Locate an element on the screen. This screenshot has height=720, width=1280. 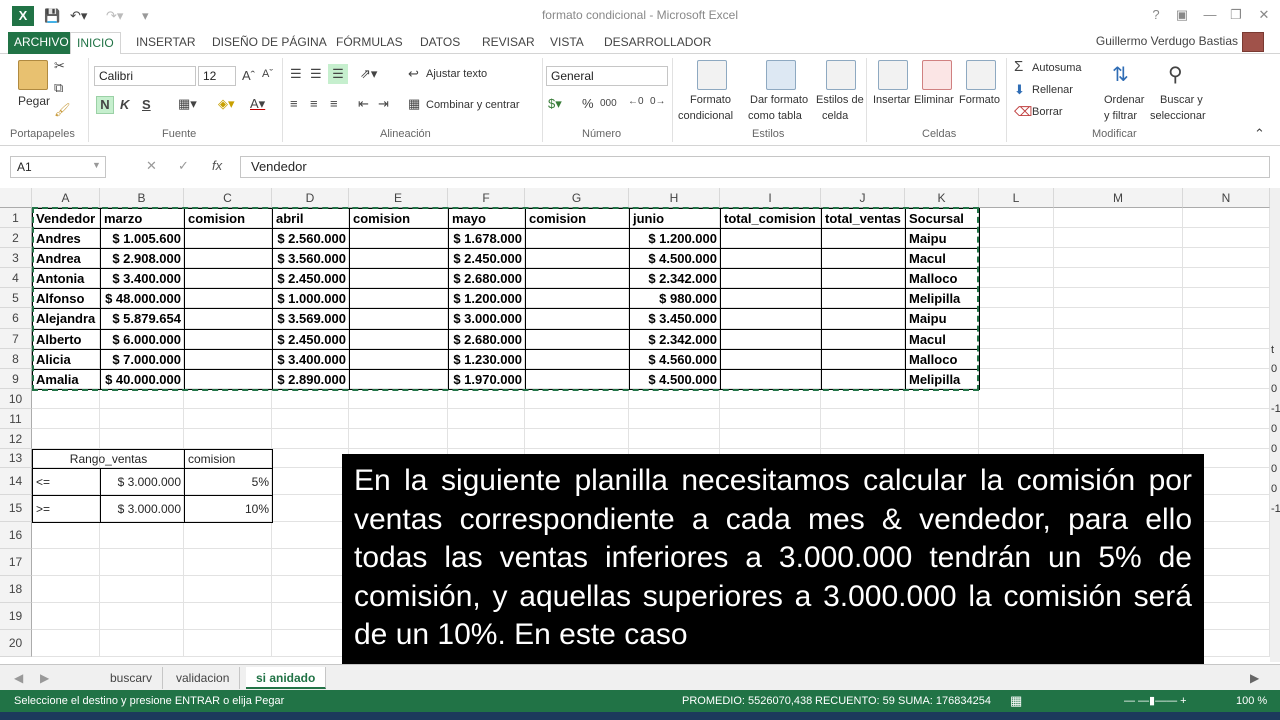
column-header: F is located at coordinates (486, 198).